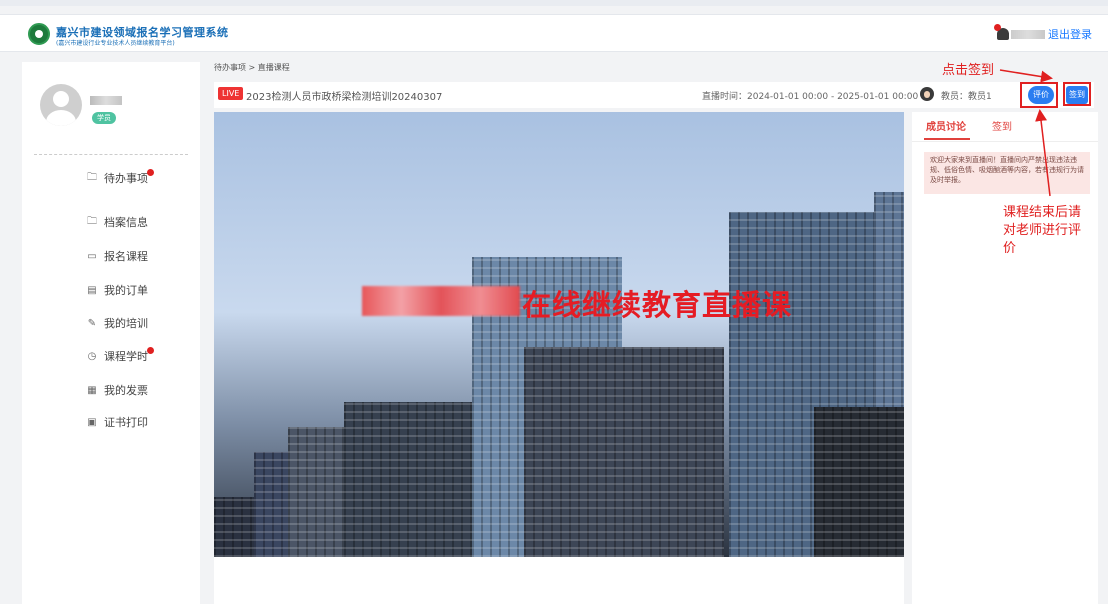 The image size is (1108, 604). What do you see at coordinates (92, 323) in the screenshot?
I see `pencil-icon: ✎` at bounding box center [92, 323].